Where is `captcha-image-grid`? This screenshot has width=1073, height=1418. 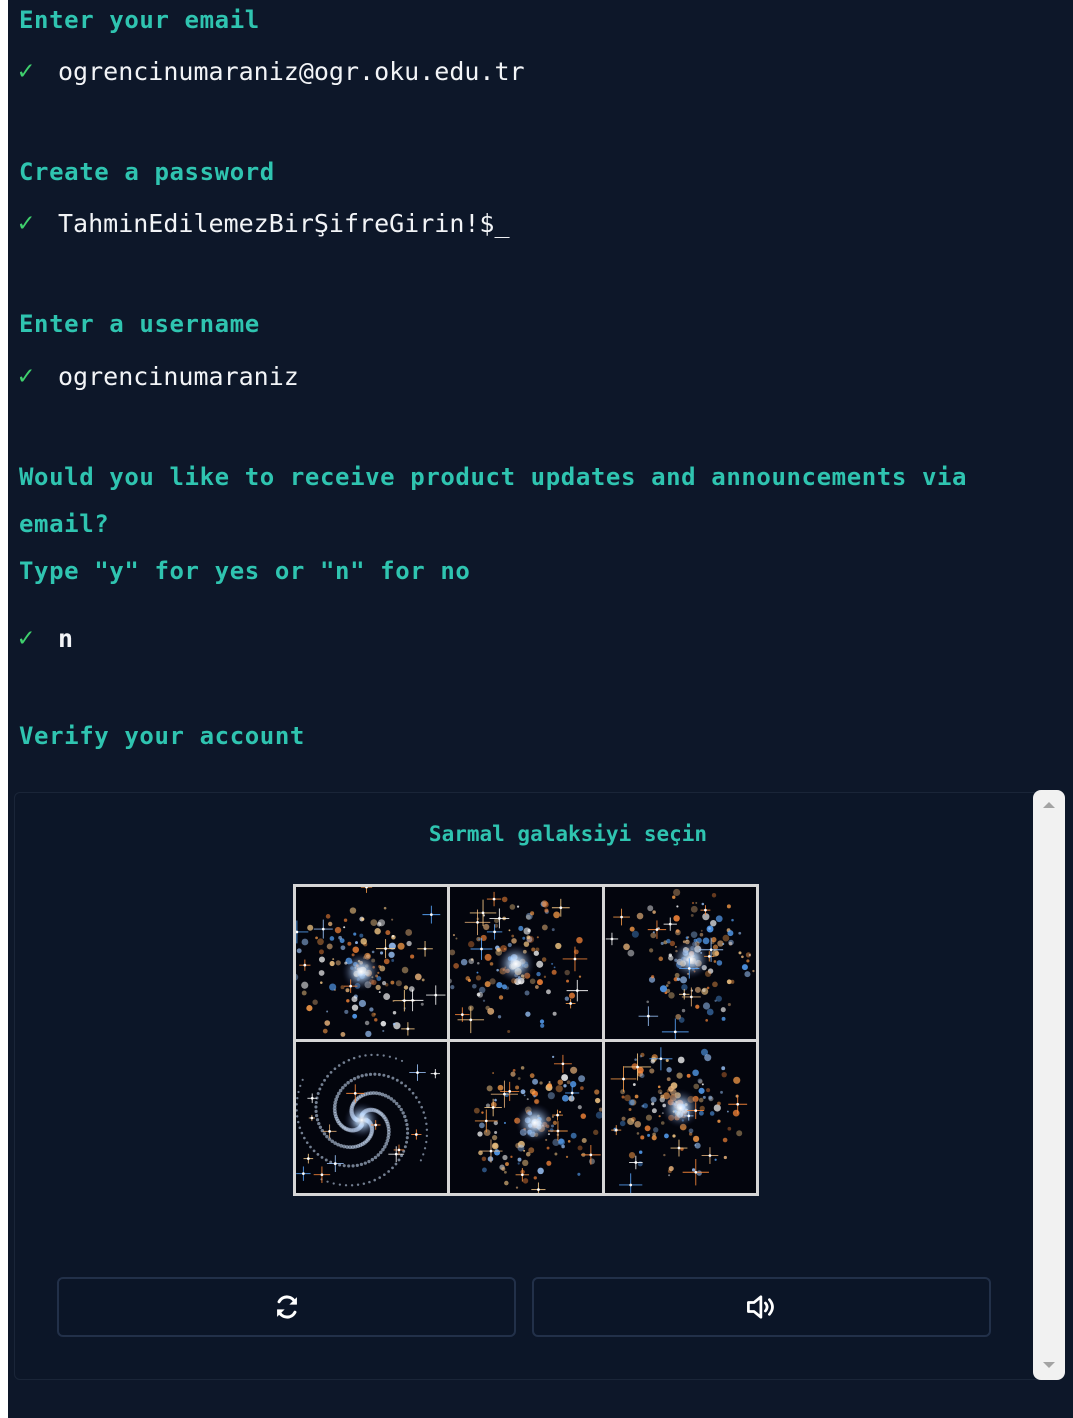
captcha-image-grid is located at coordinates (526, 1040).